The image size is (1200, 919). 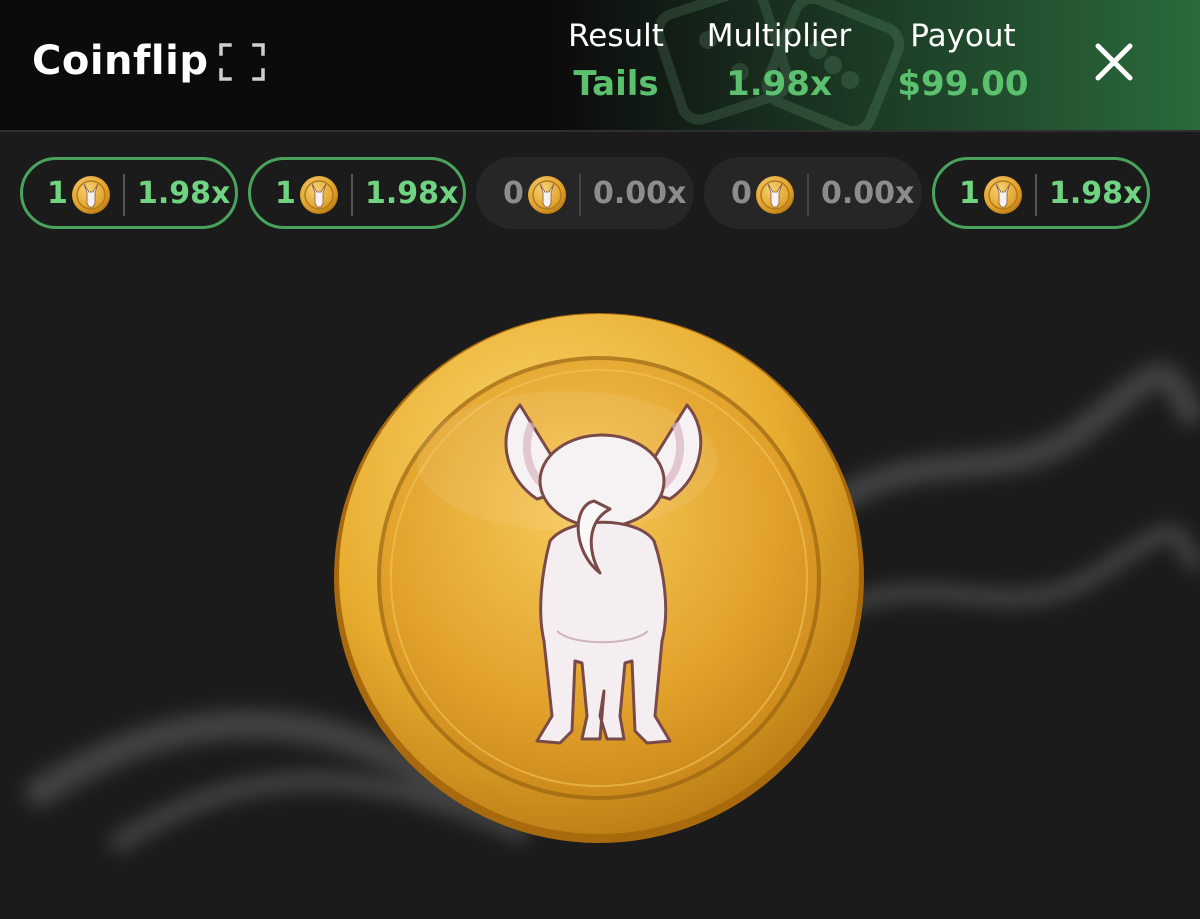 I want to click on history-strip: 1 1.98x 1 1.98x 0 0.00x 0 0.00x 1 1.98x, so click(x=598, y=193).